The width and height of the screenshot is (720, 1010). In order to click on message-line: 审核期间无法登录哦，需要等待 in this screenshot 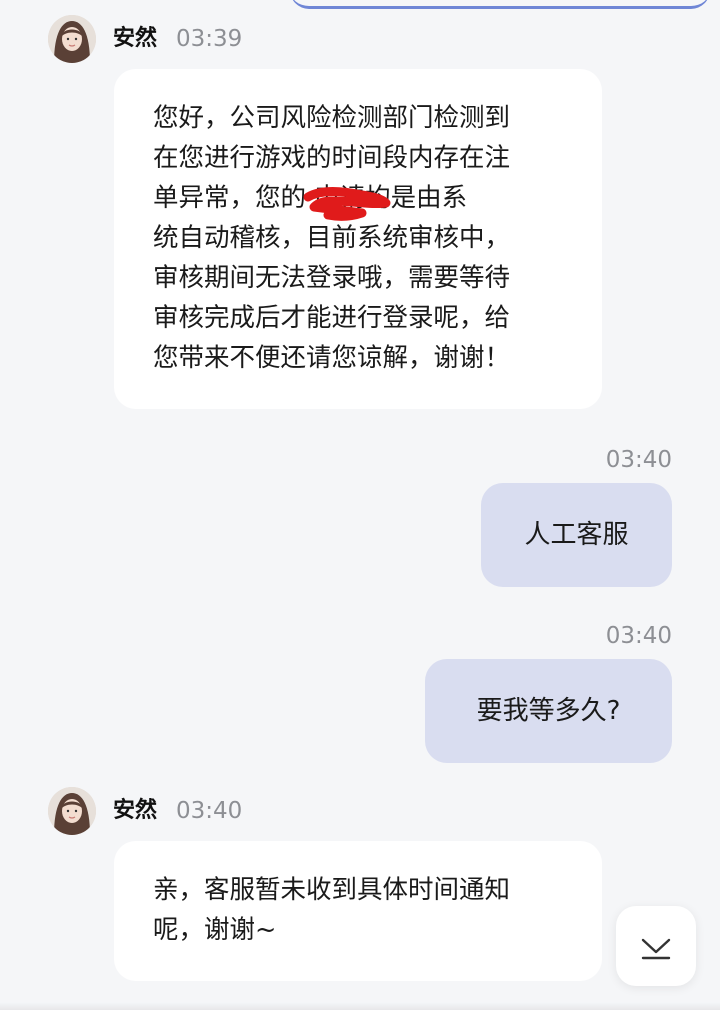, I will do `click(332, 278)`.